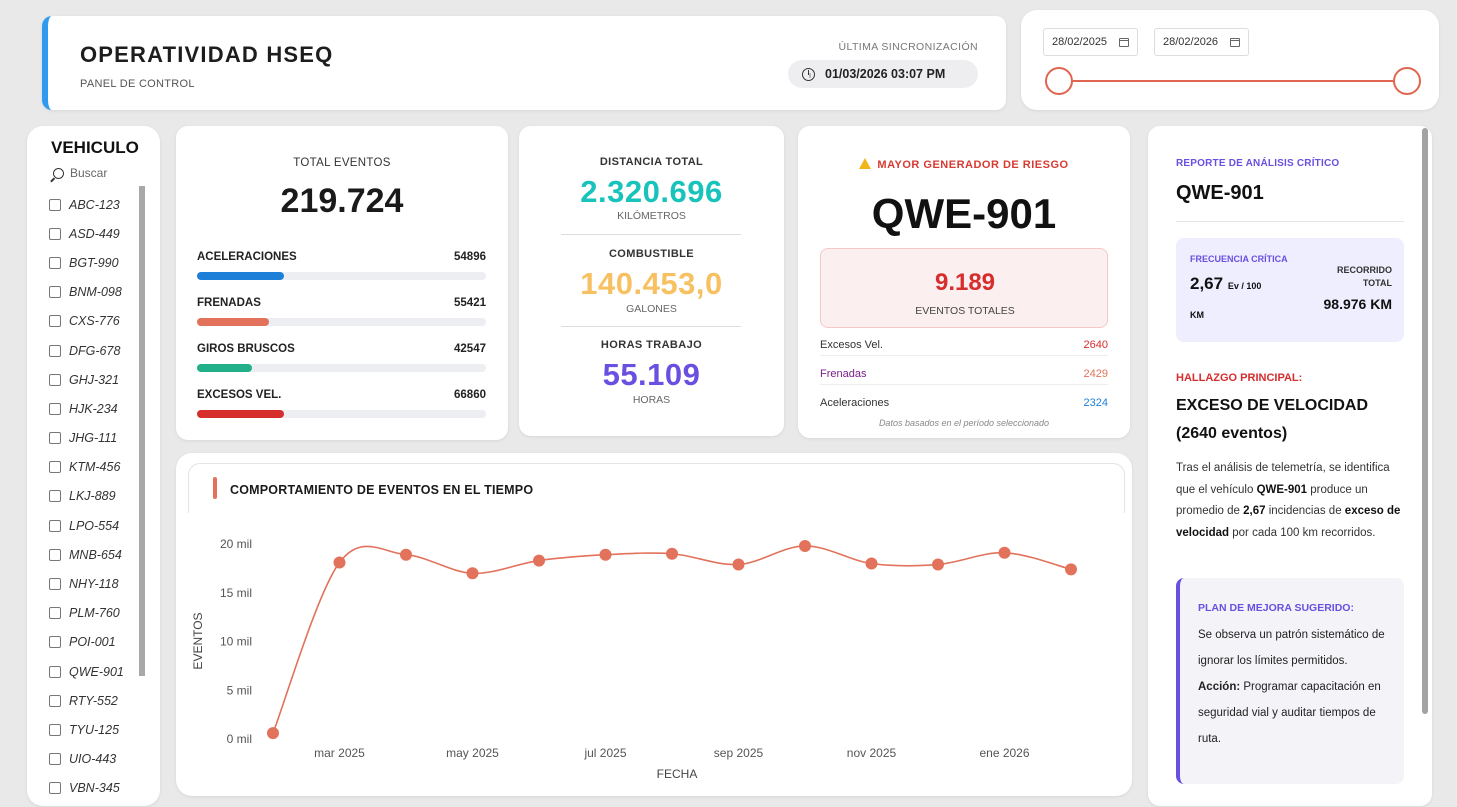 This screenshot has width=1457, height=807. Describe the element at coordinates (92, 496) in the screenshot. I see `vehicle-plate-label: LKJ-889` at that location.